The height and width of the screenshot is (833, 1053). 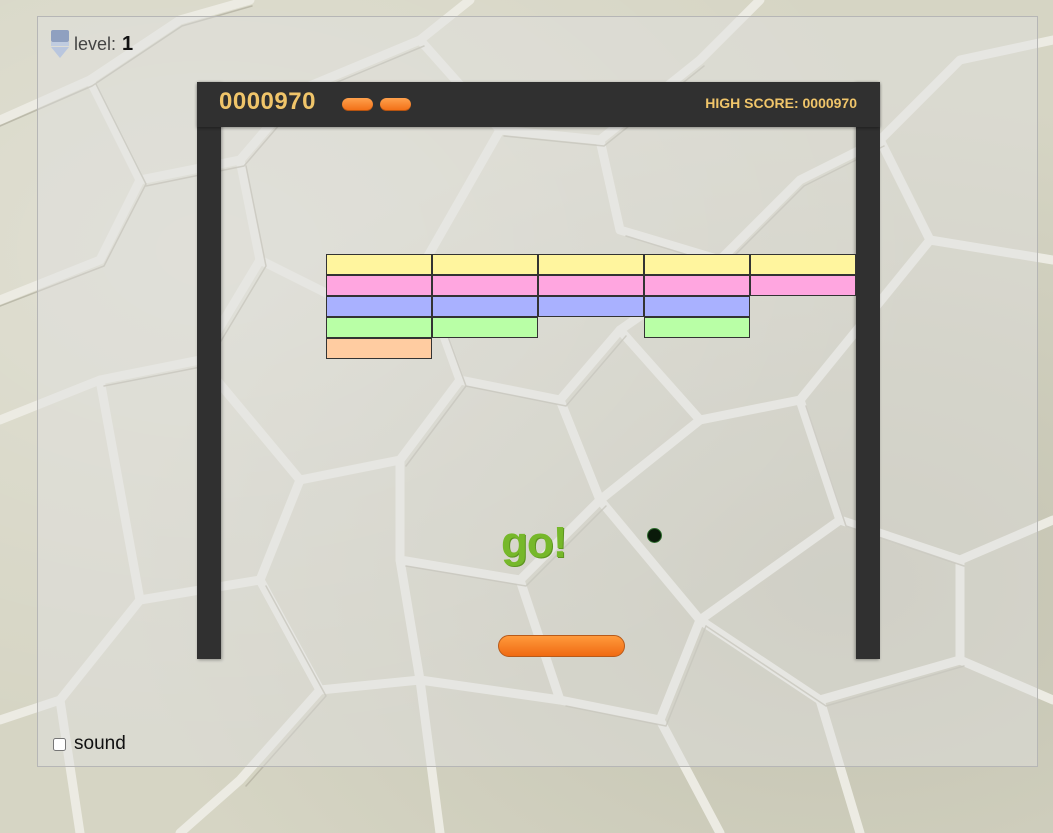 I want to click on sound-label: sound, so click(x=100, y=743).